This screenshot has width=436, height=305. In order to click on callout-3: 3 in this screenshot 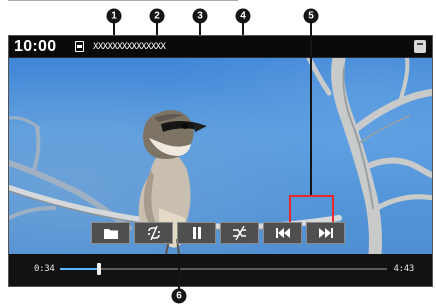, I will do `click(200, 16)`.